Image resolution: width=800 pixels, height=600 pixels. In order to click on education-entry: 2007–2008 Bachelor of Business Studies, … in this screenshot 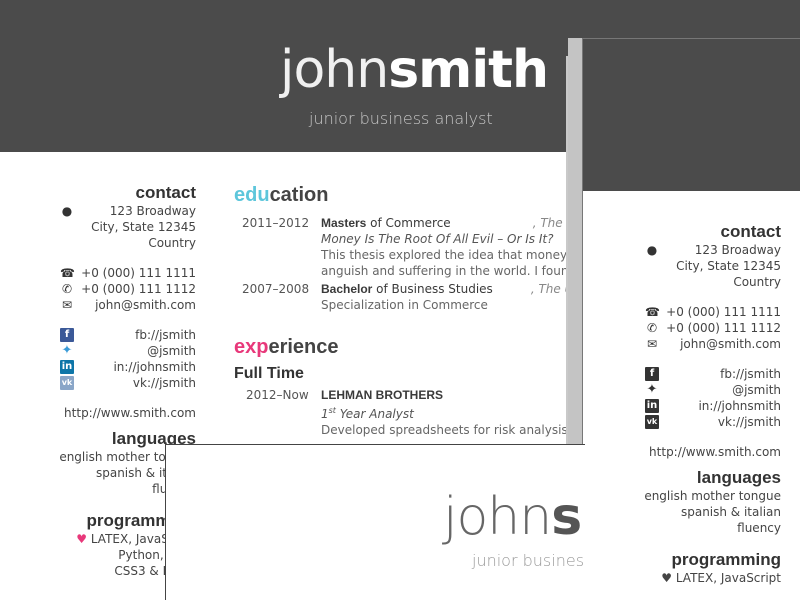, I will do `click(417, 297)`.